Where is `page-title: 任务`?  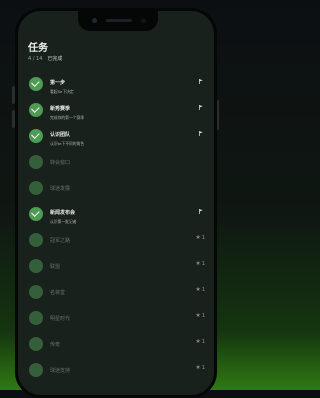 page-title: 任务 is located at coordinates (38, 48).